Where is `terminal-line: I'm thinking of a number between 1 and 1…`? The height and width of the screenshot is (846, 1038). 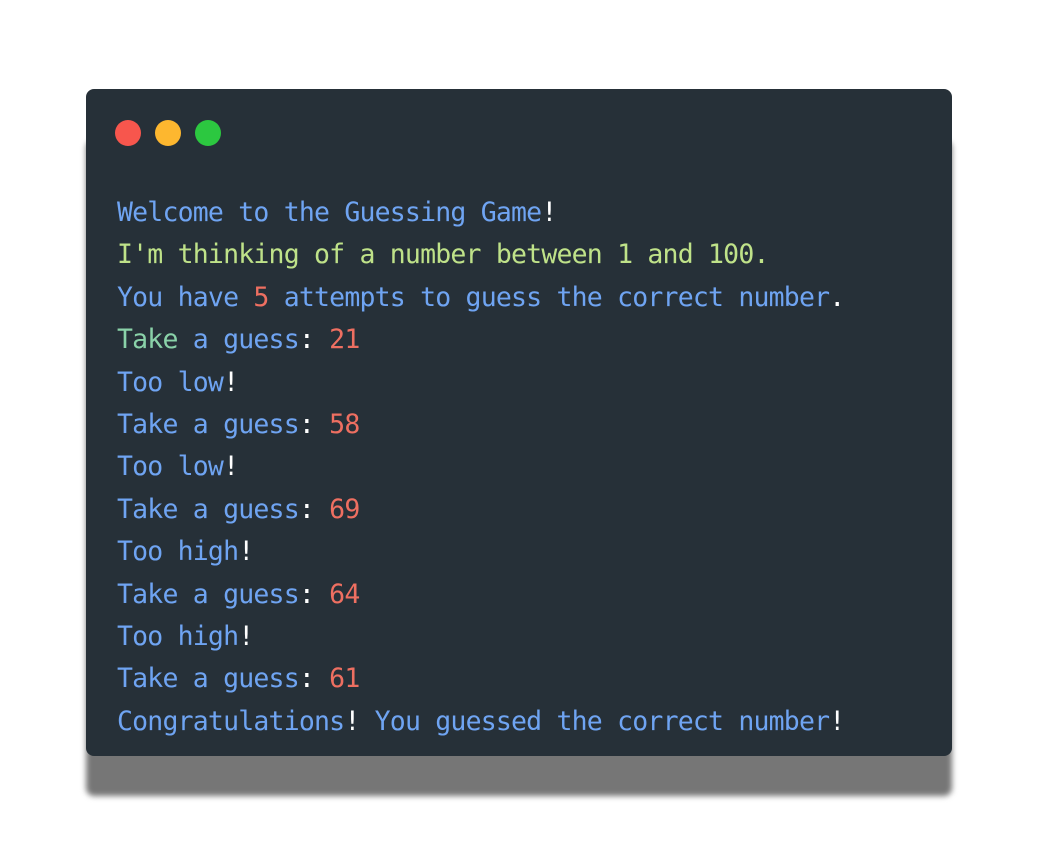 terminal-line: I'm thinking of a number between 1 and 1… is located at coordinates (534, 255).